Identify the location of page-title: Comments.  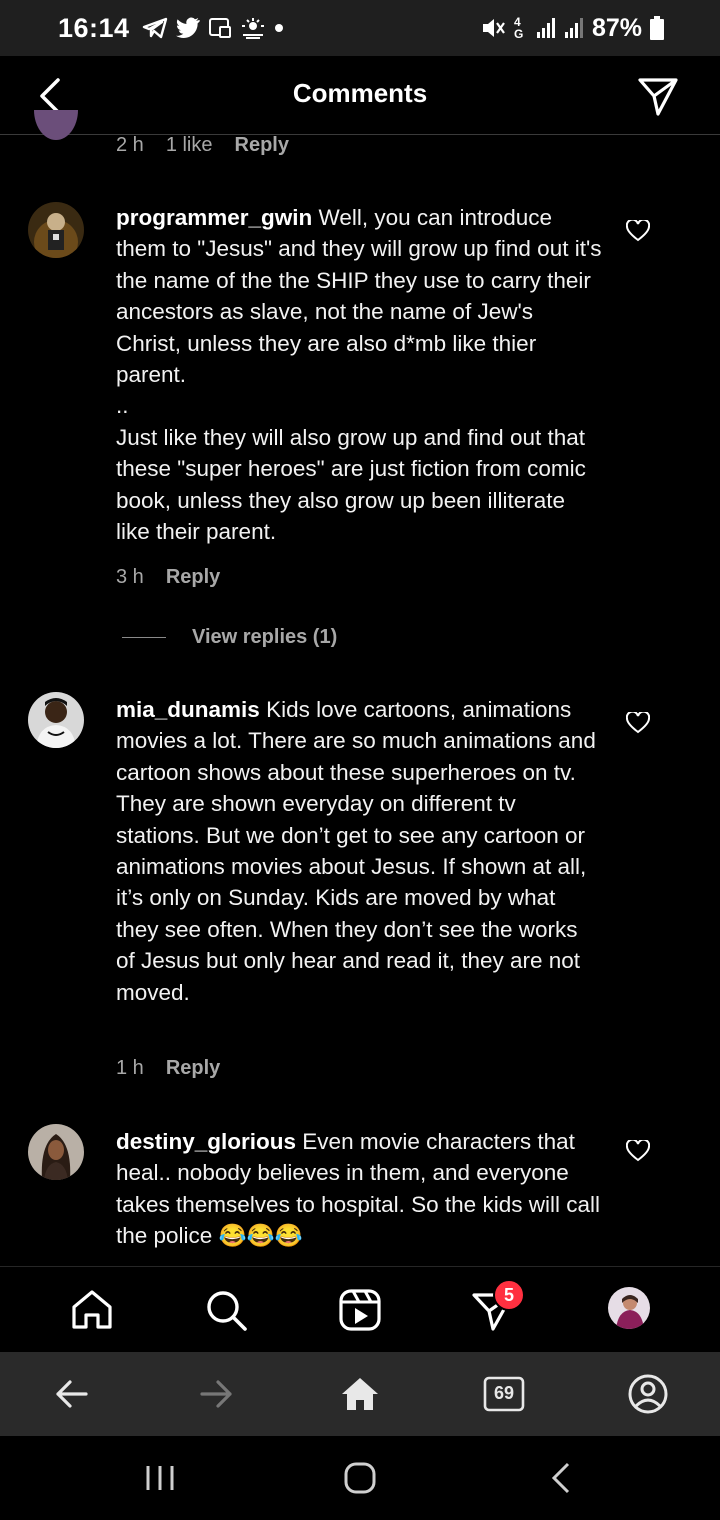
(360, 93).